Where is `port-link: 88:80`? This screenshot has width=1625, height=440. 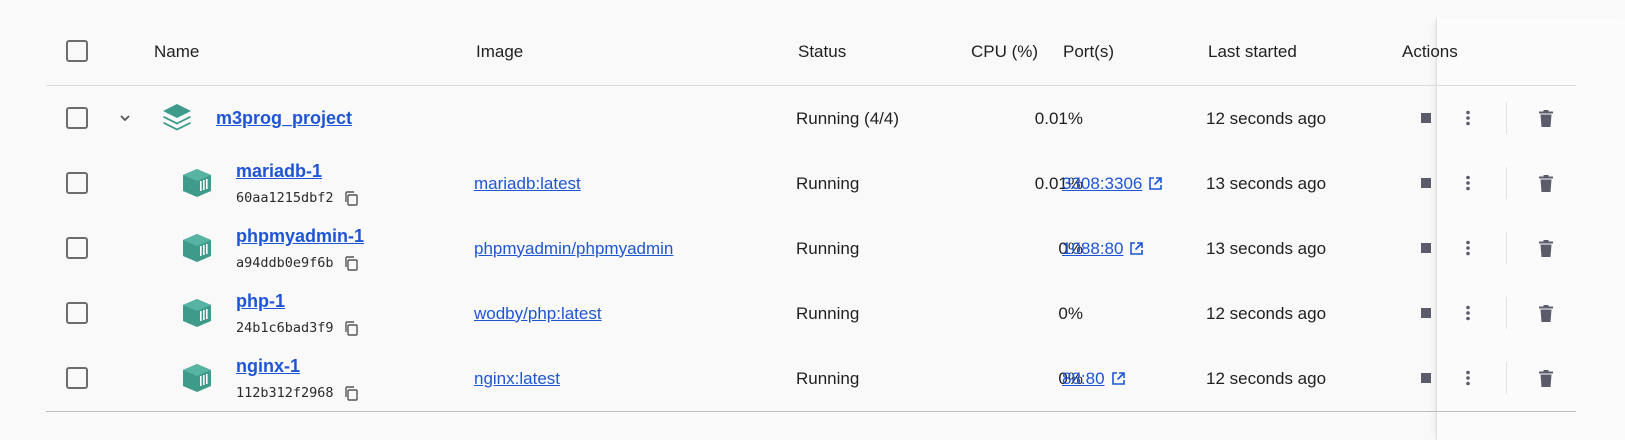
port-link: 88:80 is located at coordinates (1083, 379).